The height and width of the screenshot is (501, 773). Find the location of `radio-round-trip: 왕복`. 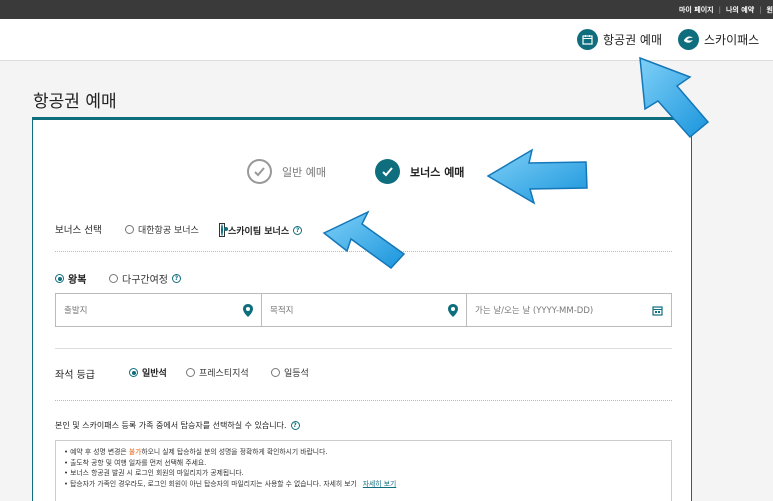

radio-round-trip: 왕복 is located at coordinates (70, 278).